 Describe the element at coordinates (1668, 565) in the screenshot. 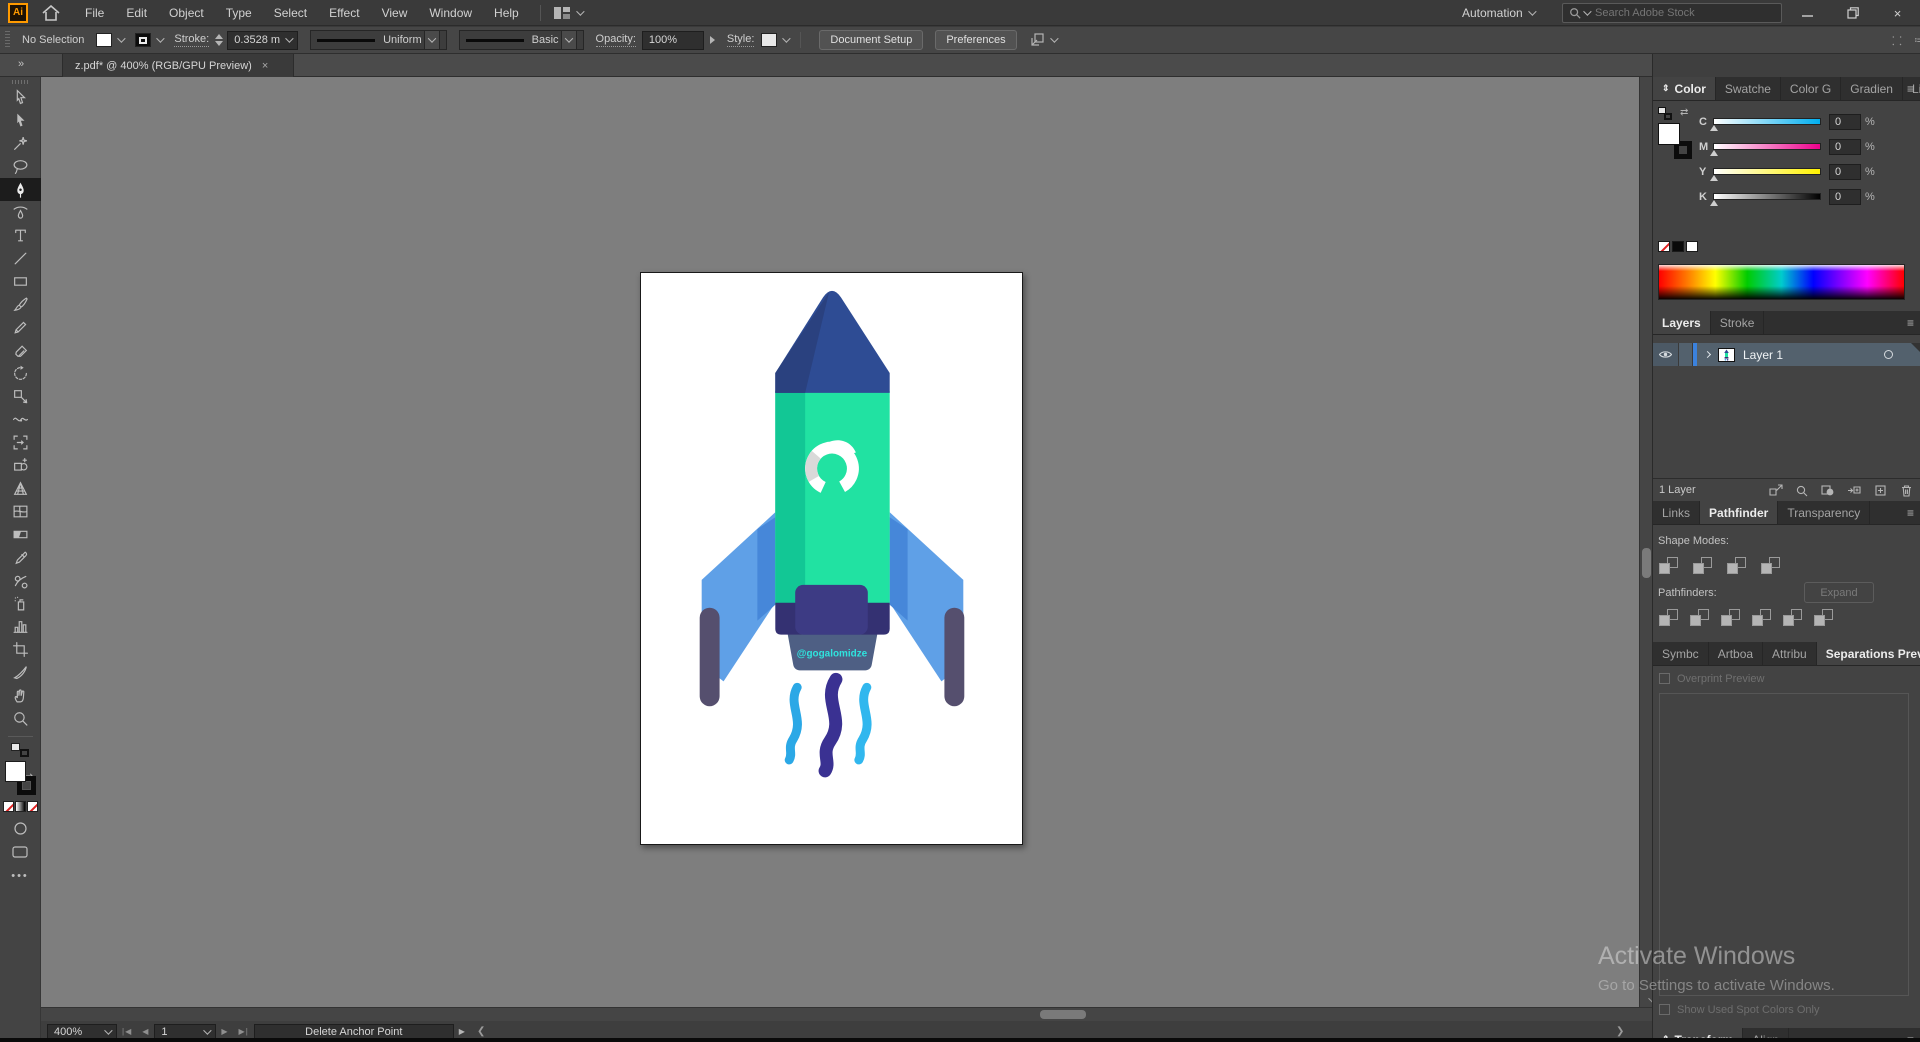

I see `shape-mode-unite-icon` at that location.